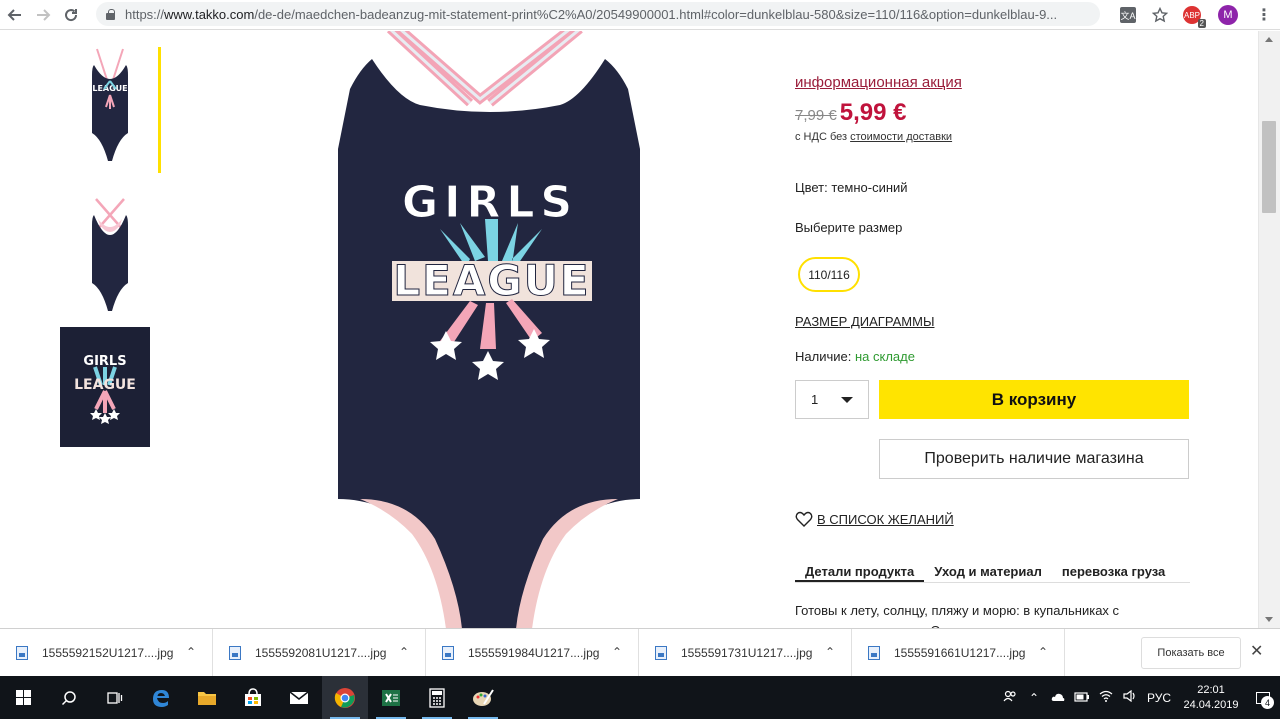 The image size is (1280, 719). I want to click on adblock-icon: ABP 2, so click(1194, 17).